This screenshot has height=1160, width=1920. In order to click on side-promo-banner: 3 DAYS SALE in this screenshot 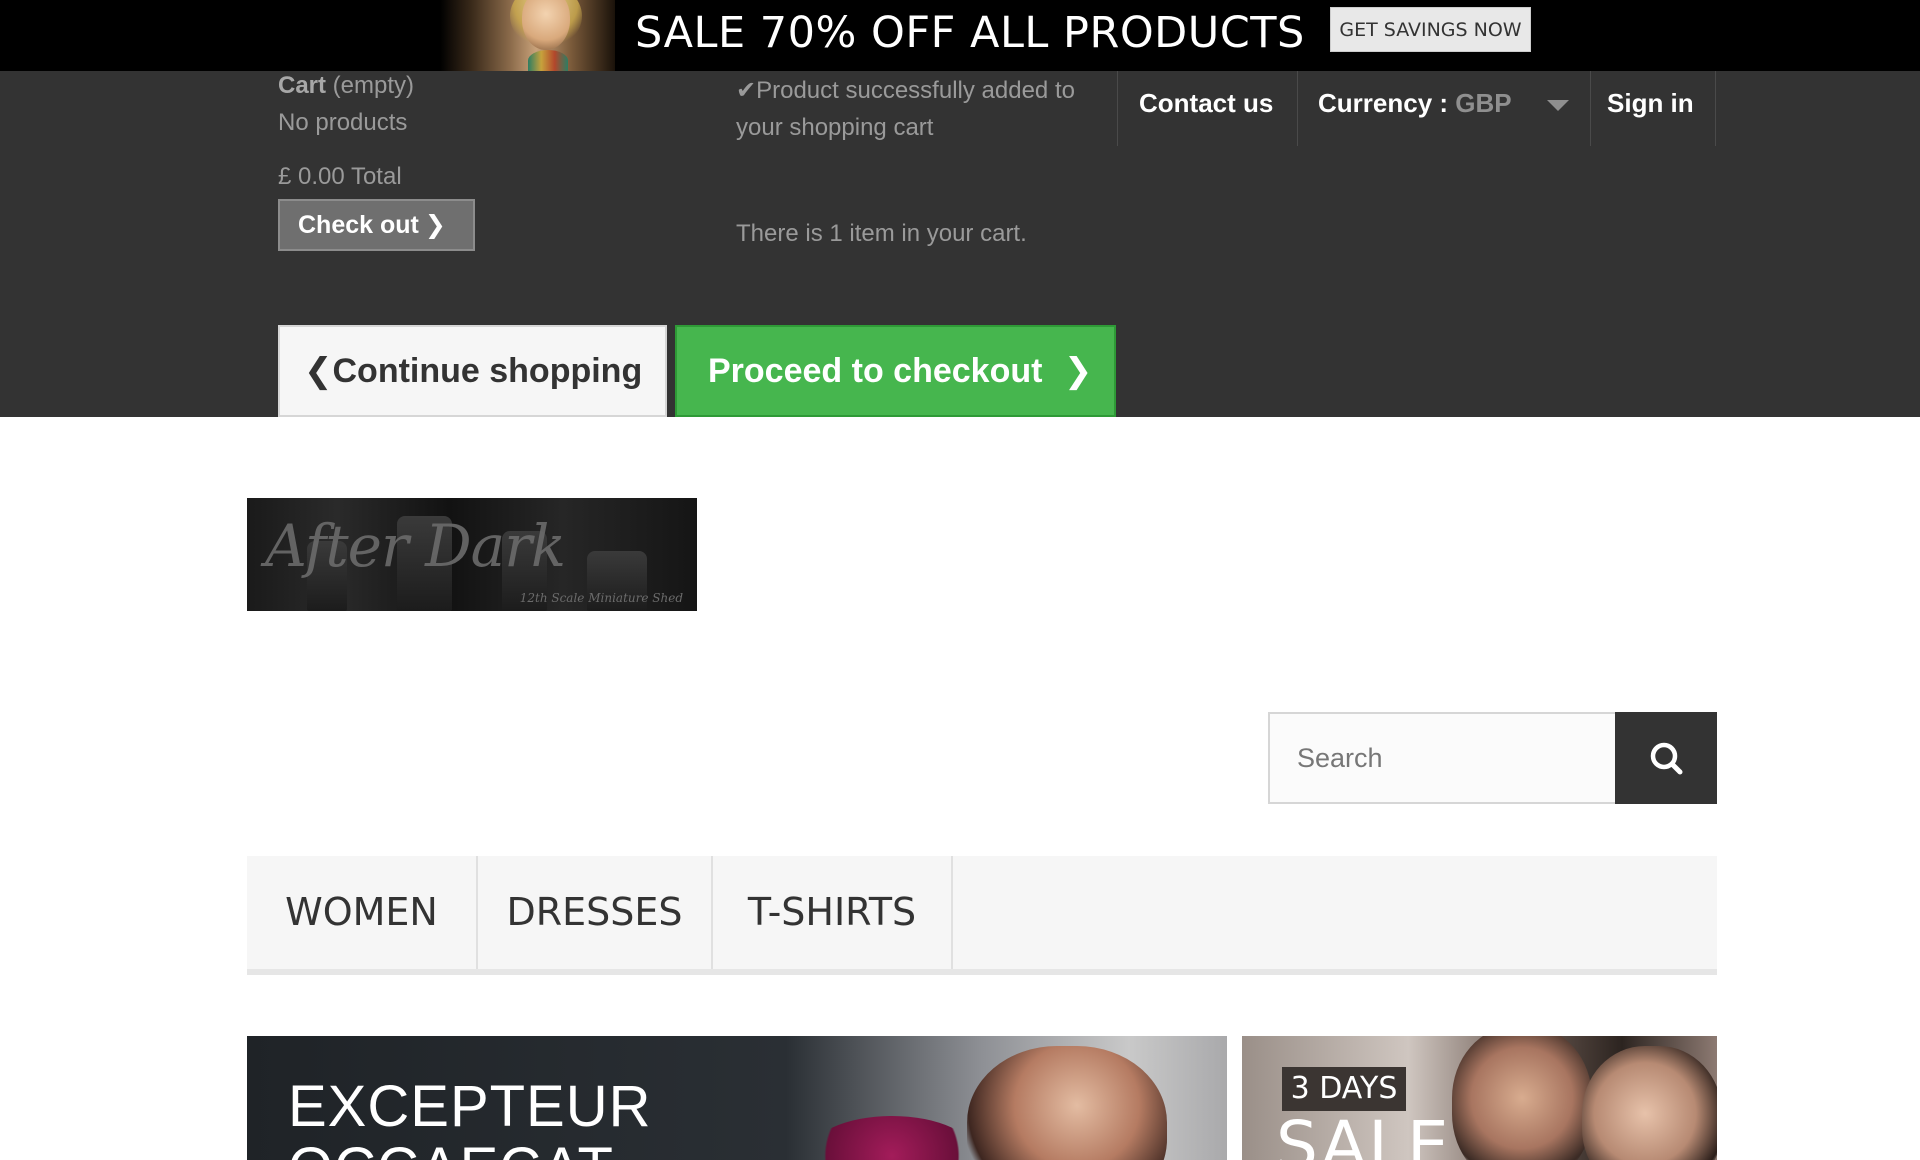, I will do `click(1479, 1098)`.